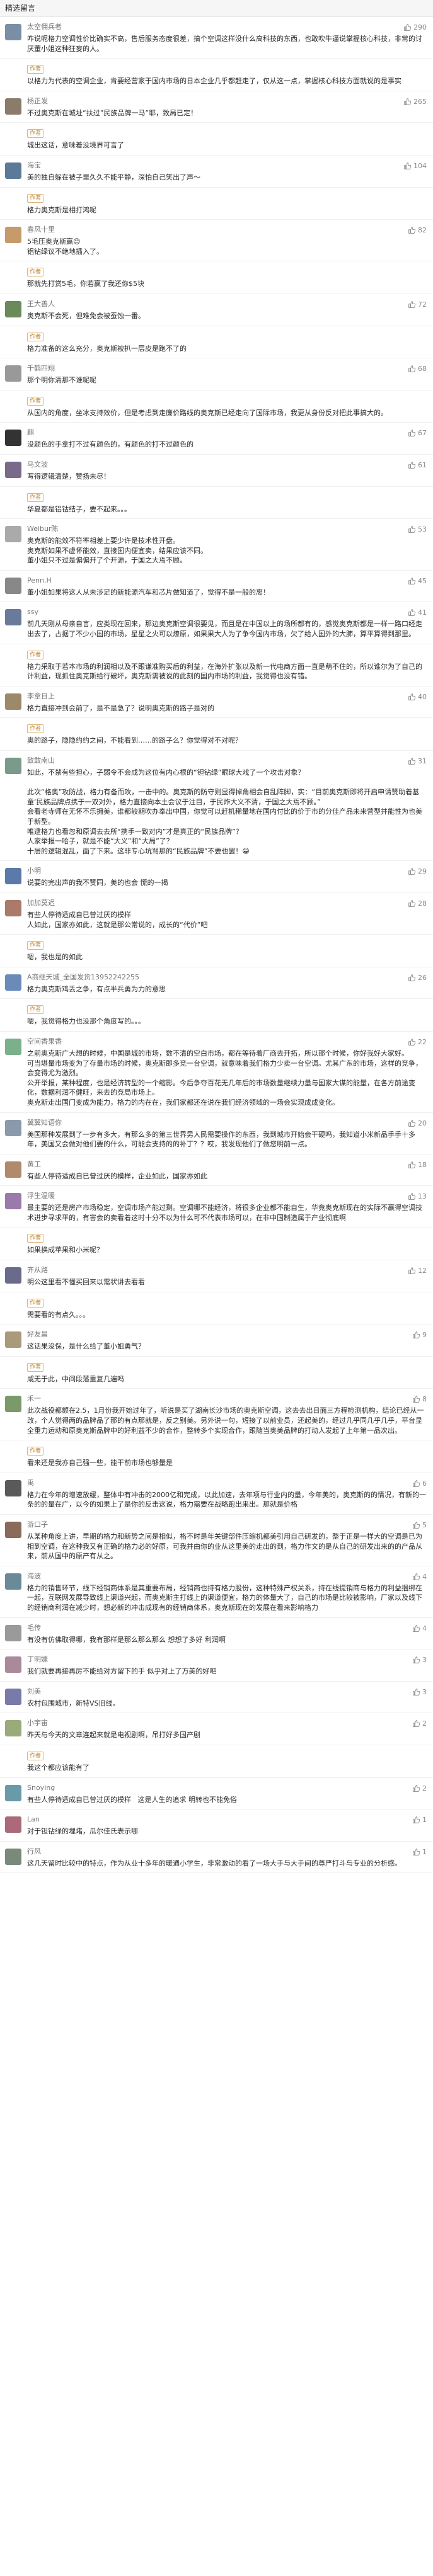 The image size is (433, 2576). What do you see at coordinates (417, 304) in the screenshot?
I see `like-button: 72` at bounding box center [417, 304].